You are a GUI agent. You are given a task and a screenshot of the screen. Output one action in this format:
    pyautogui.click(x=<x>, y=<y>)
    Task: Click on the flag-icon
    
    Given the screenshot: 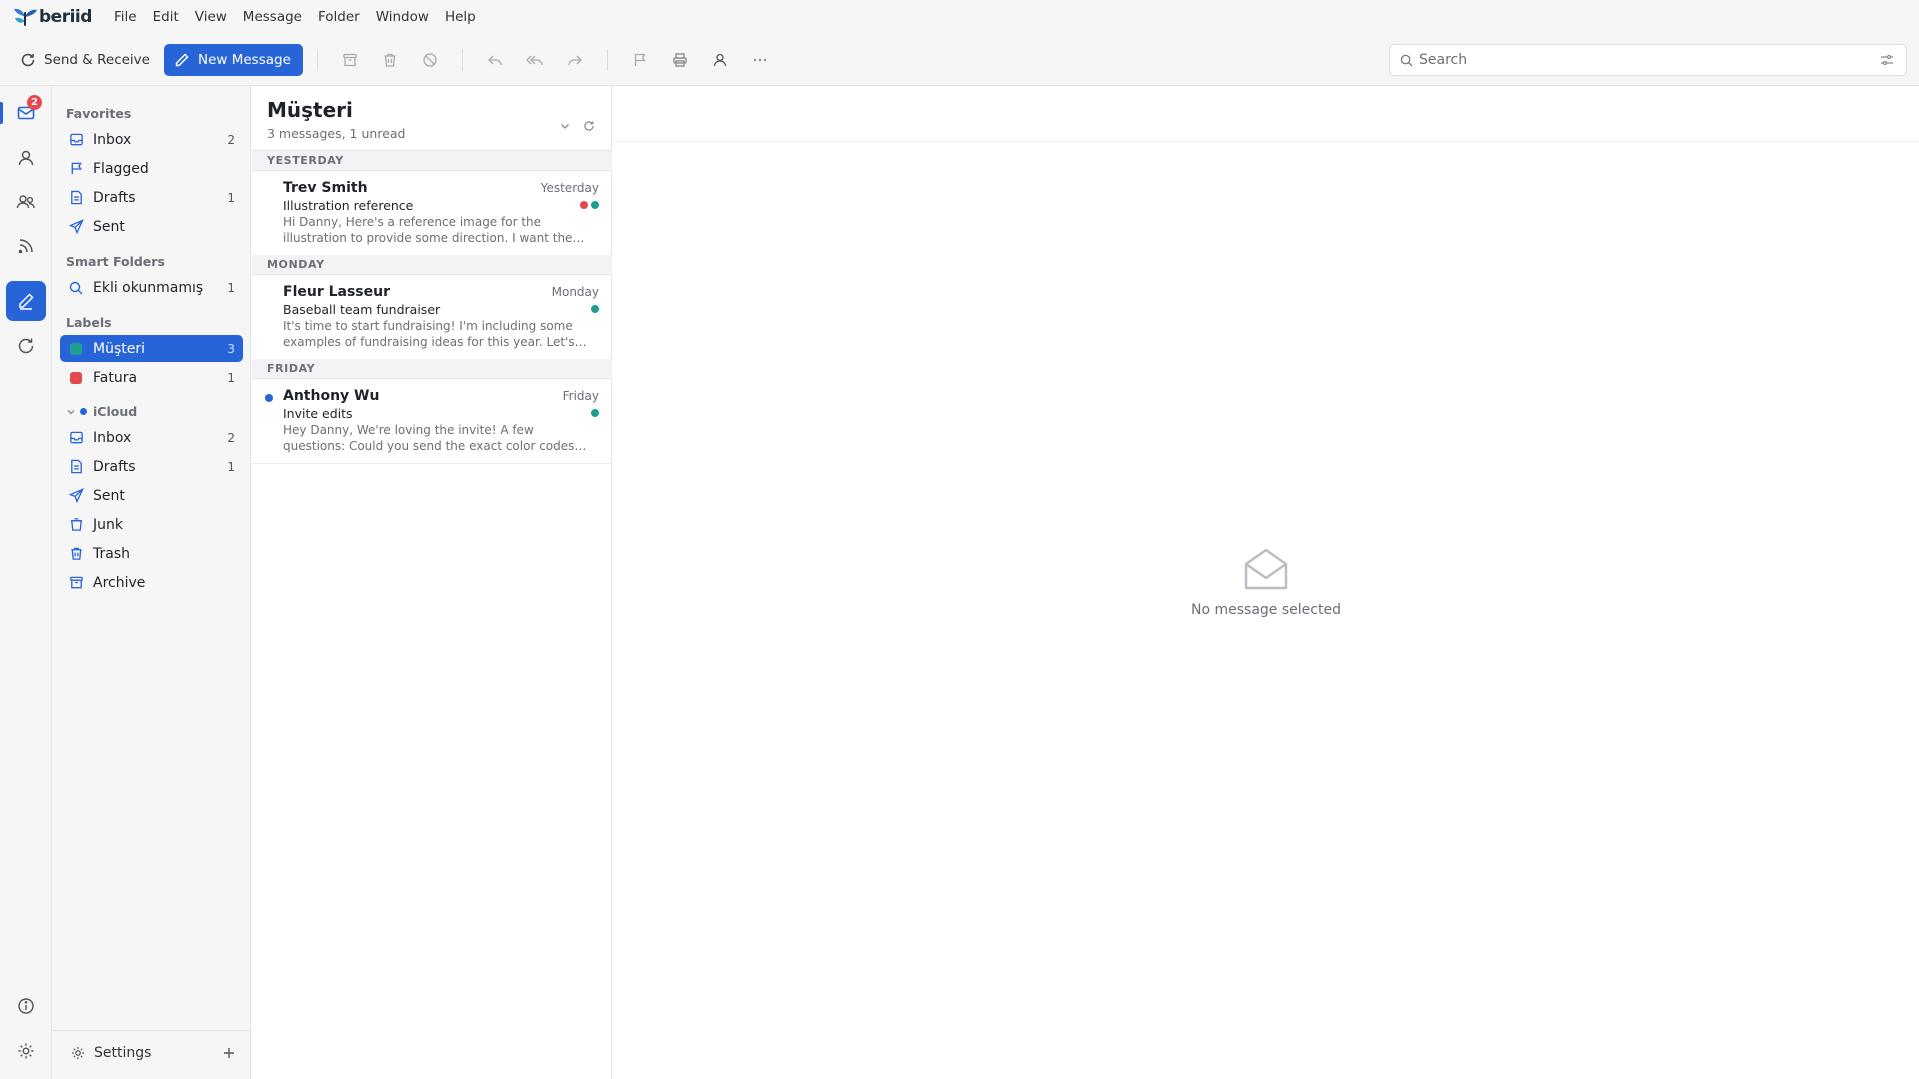 What is the action you would take?
    pyautogui.click(x=76, y=168)
    